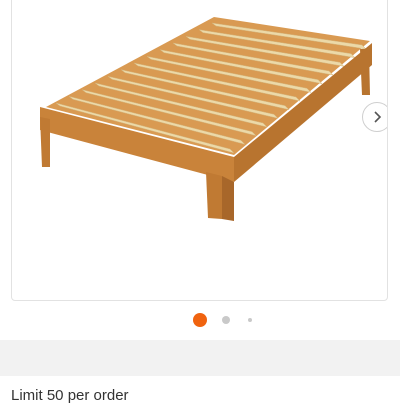 Image resolution: width=400 pixels, height=404 pixels. I want to click on bed-leg-front-middle-side, so click(228, 198).